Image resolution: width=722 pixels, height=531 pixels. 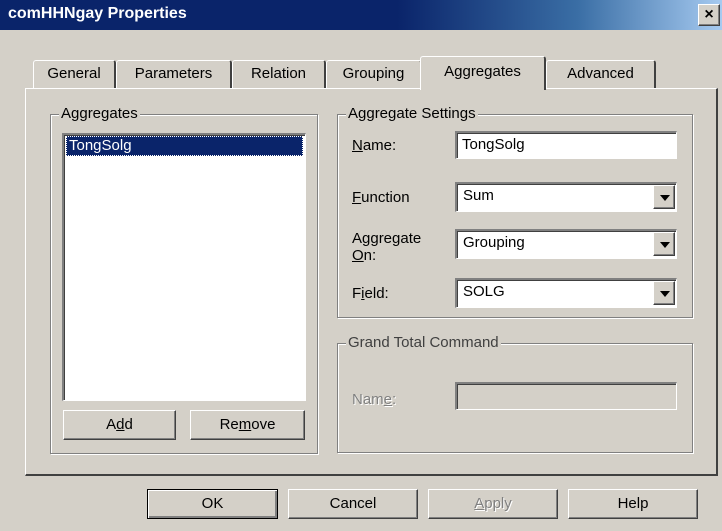 What do you see at coordinates (381, 197) in the screenshot?
I see `function-label: Function` at bounding box center [381, 197].